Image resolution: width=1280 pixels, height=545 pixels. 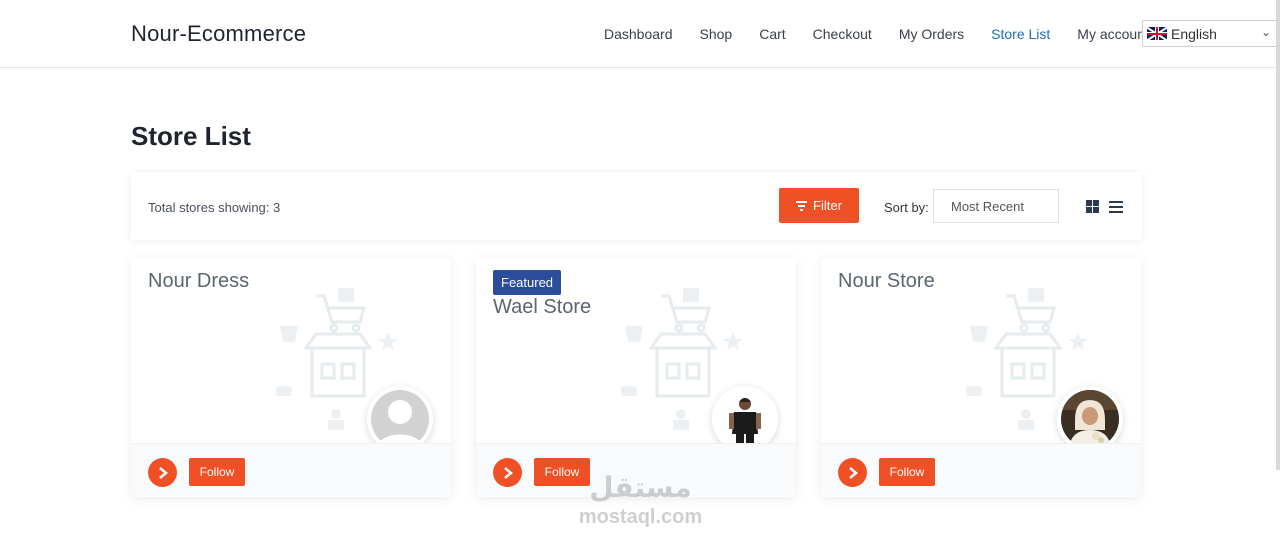 What do you see at coordinates (772, 34) in the screenshot?
I see `nav-cart: Cart` at bounding box center [772, 34].